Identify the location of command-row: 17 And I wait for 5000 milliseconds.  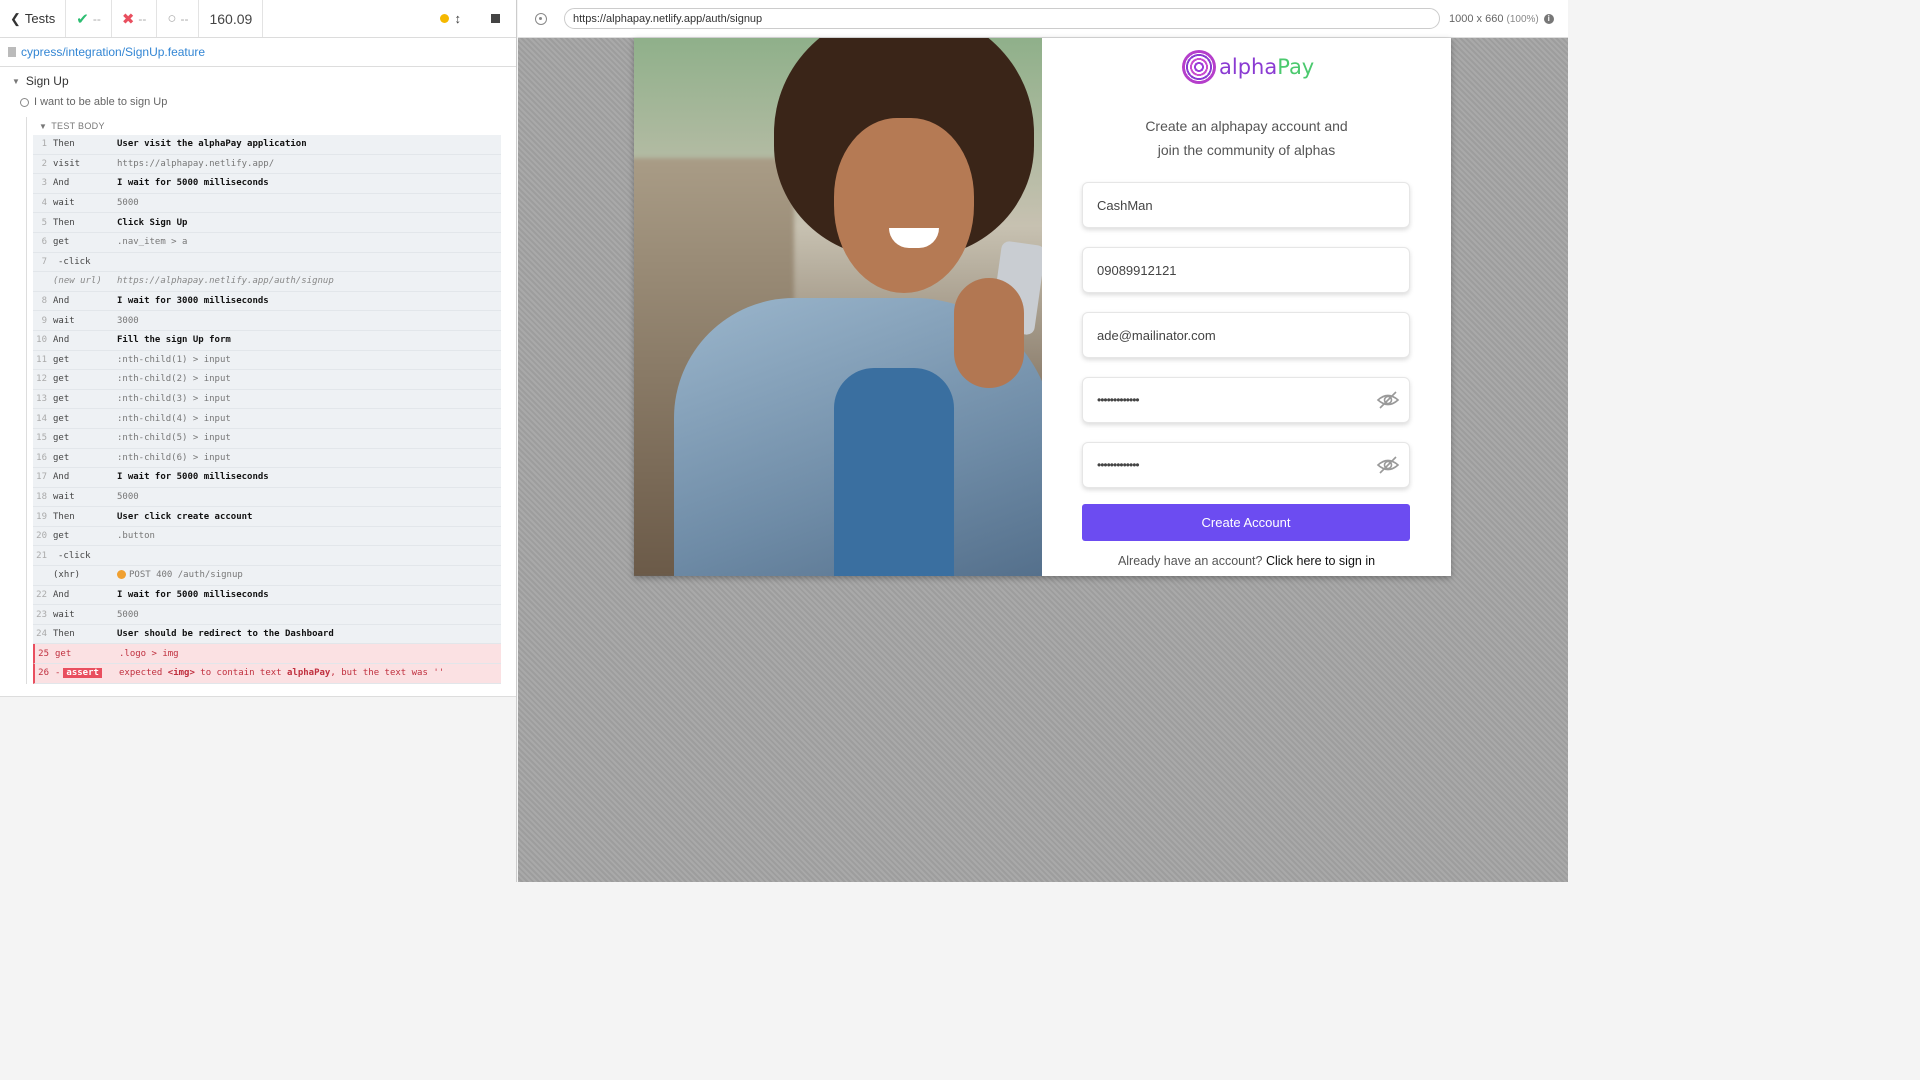
(267, 478).